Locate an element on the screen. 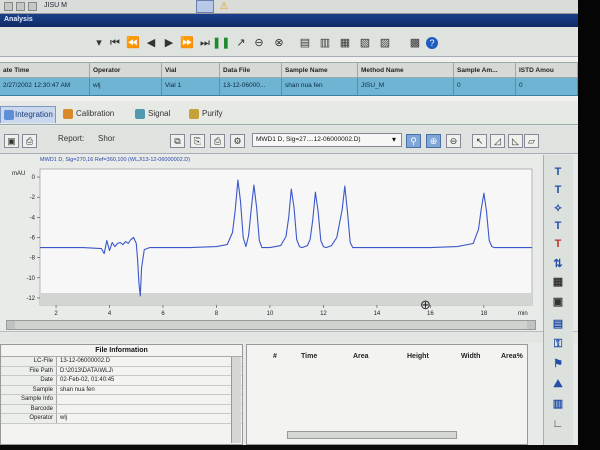  list-item: Date 02-Feb-02, 01:40:45 is located at coordinates (121, 381).